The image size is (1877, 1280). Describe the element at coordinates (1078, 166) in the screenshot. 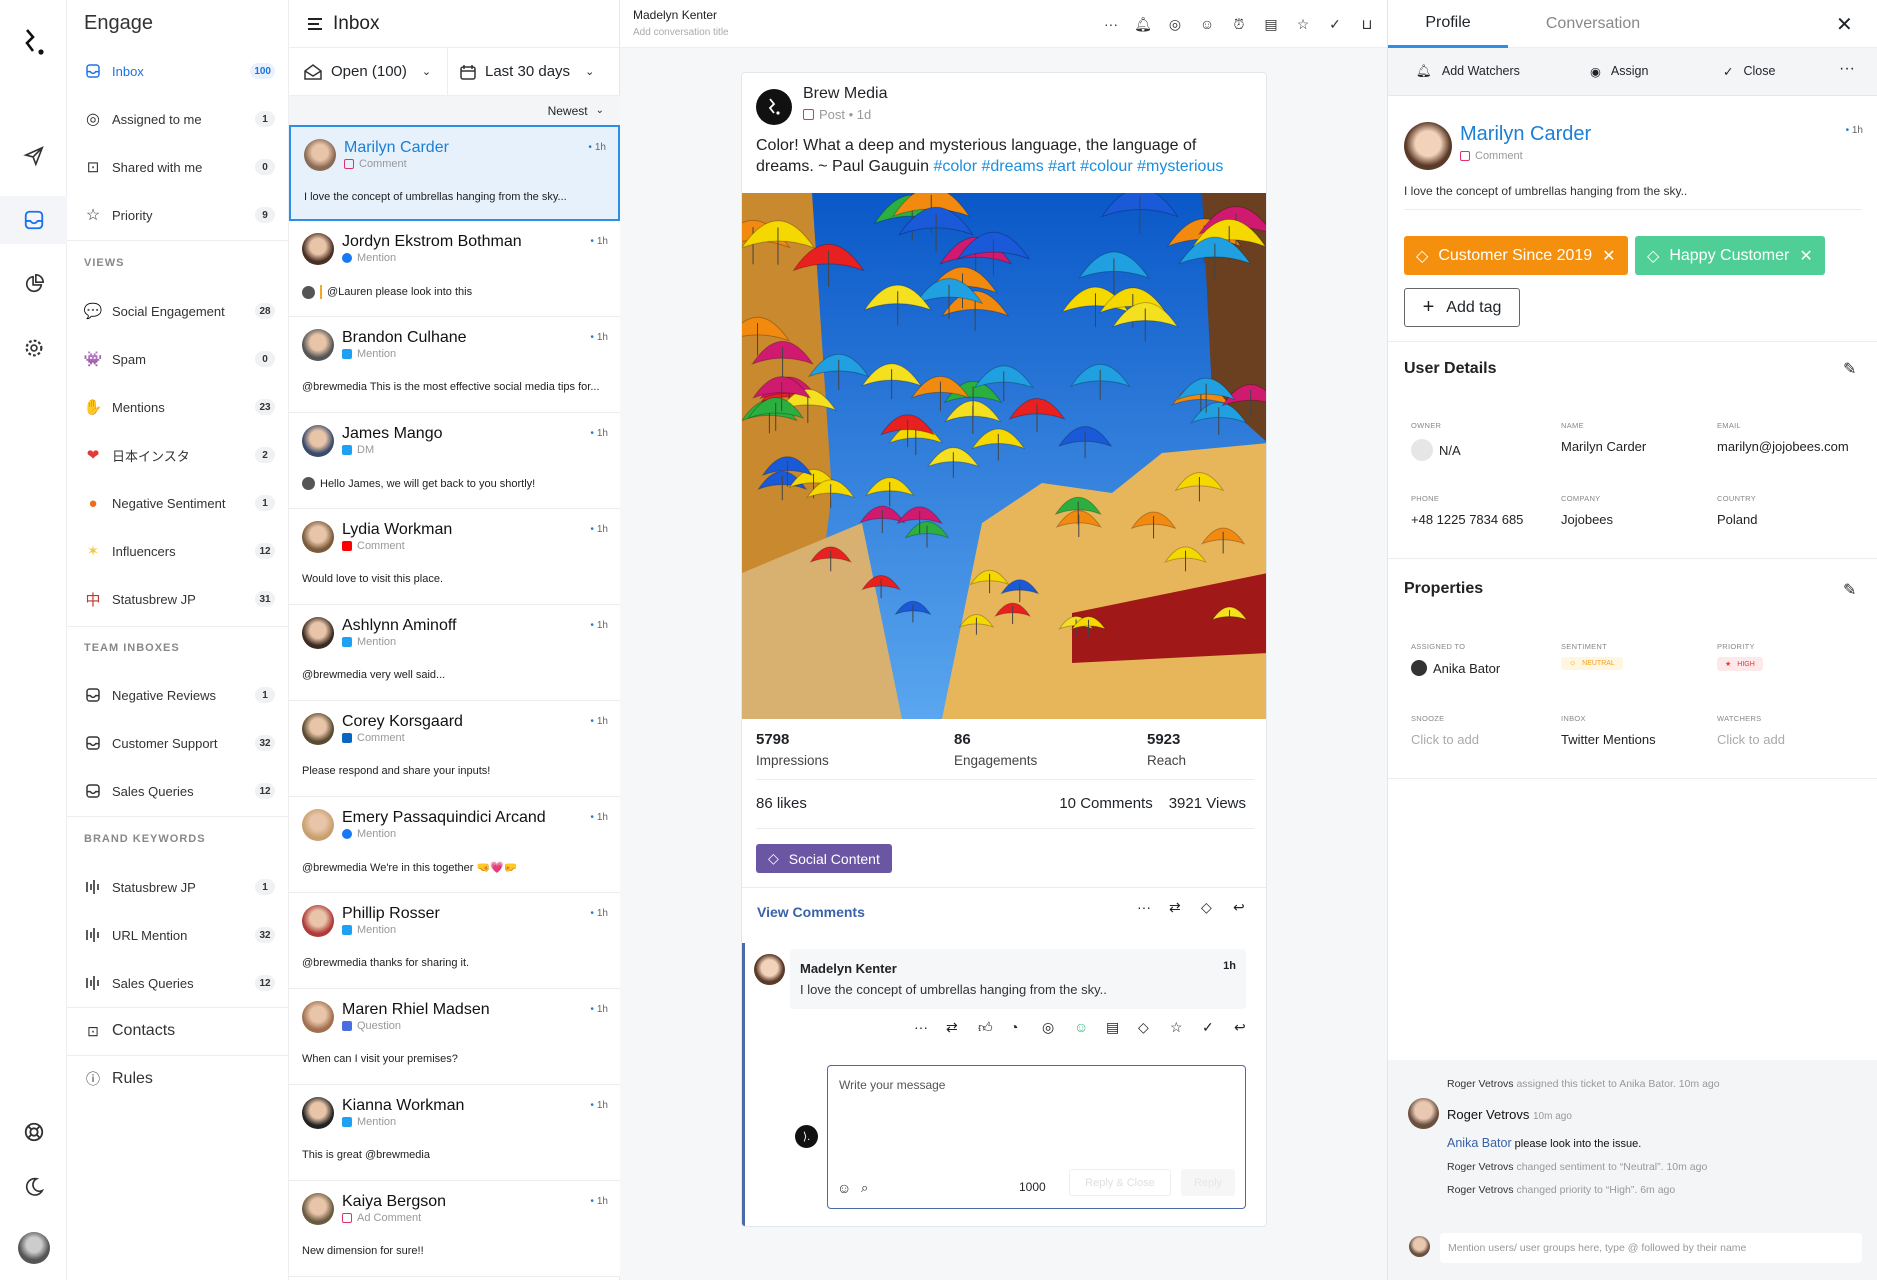

I see `post-hashtags: #color #dreams #art #colour #mysterious` at that location.